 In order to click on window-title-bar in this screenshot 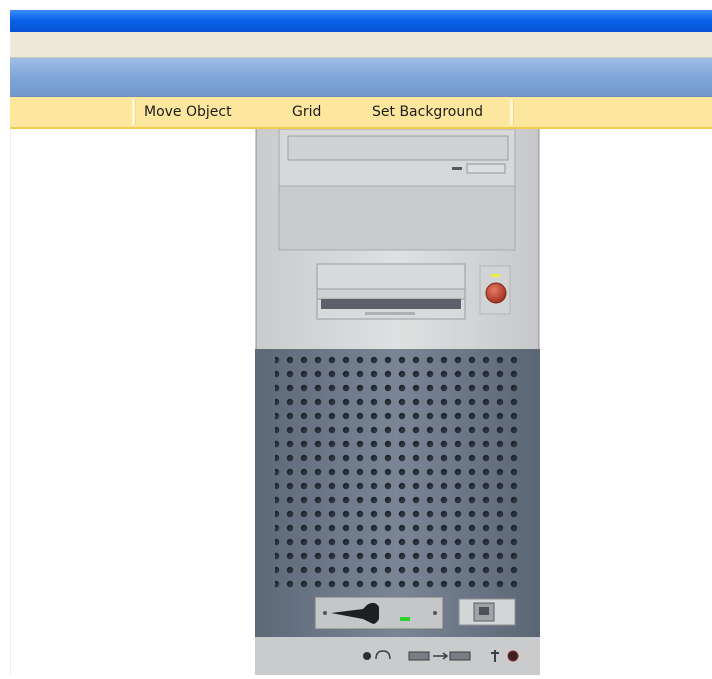, I will do `click(361, 21)`.